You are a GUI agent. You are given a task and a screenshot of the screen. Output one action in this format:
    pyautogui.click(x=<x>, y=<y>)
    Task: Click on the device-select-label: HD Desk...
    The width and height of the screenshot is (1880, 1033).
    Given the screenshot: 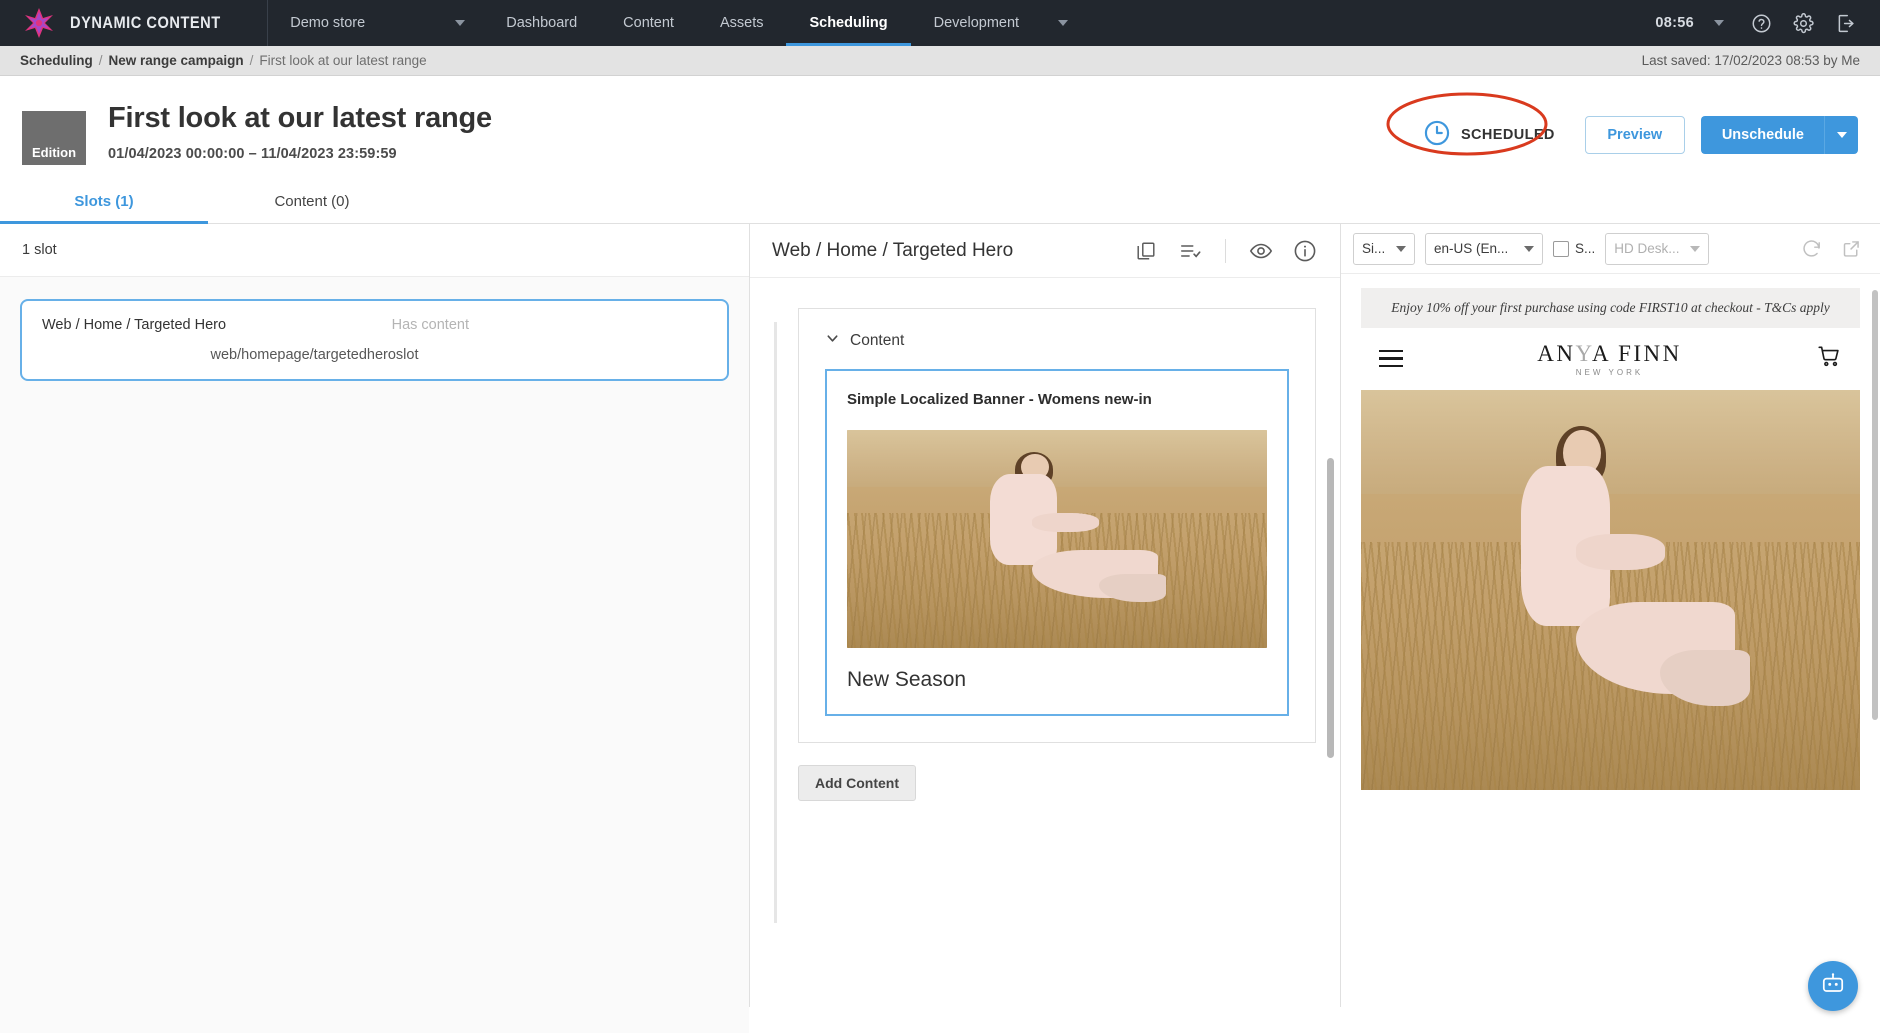 What is the action you would take?
    pyautogui.click(x=1647, y=248)
    